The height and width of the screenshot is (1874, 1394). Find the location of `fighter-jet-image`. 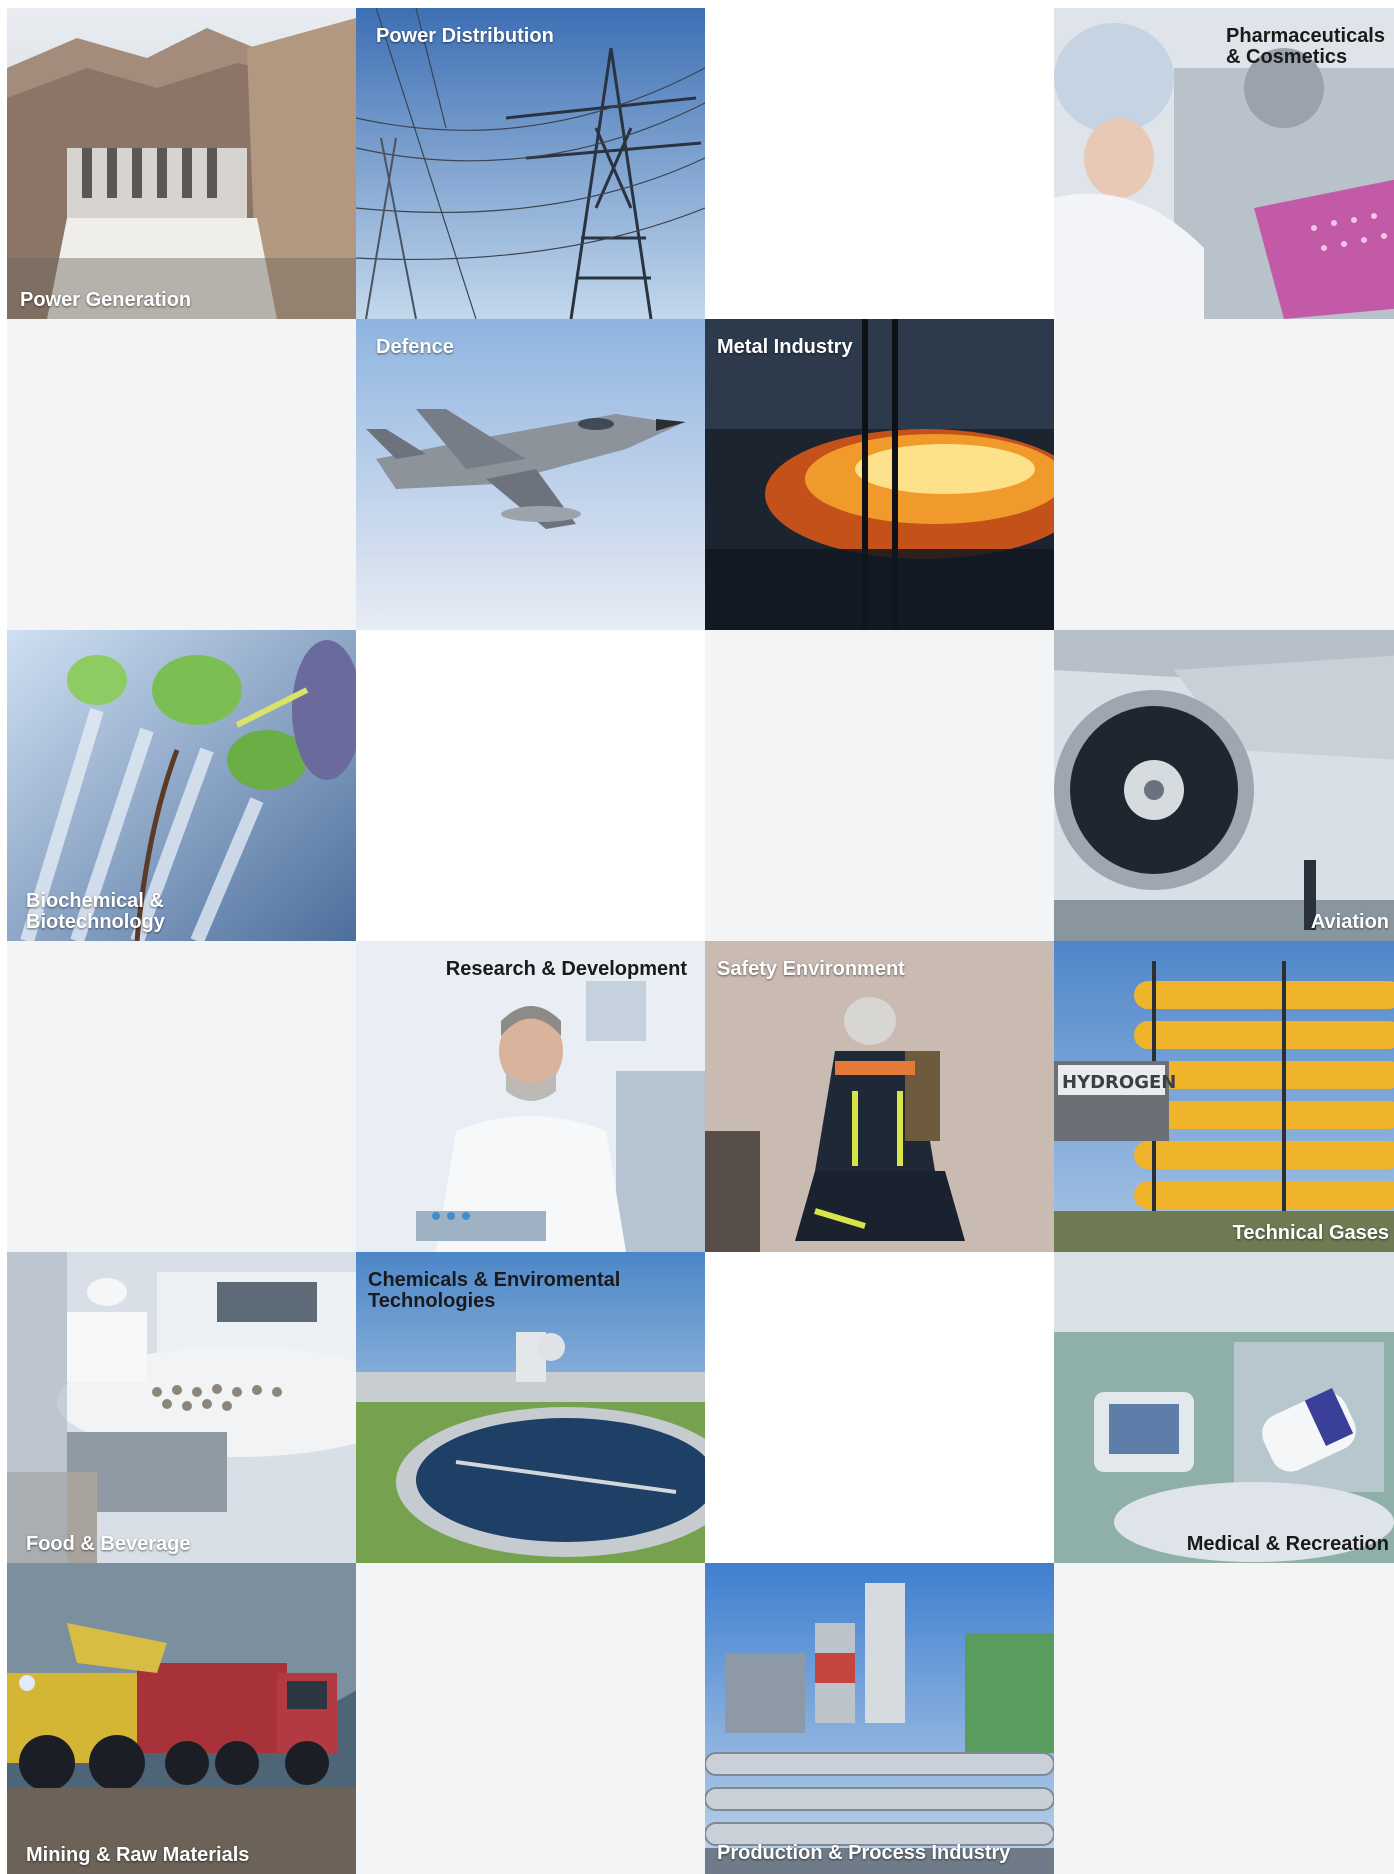

fighter-jet-image is located at coordinates (530, 474).